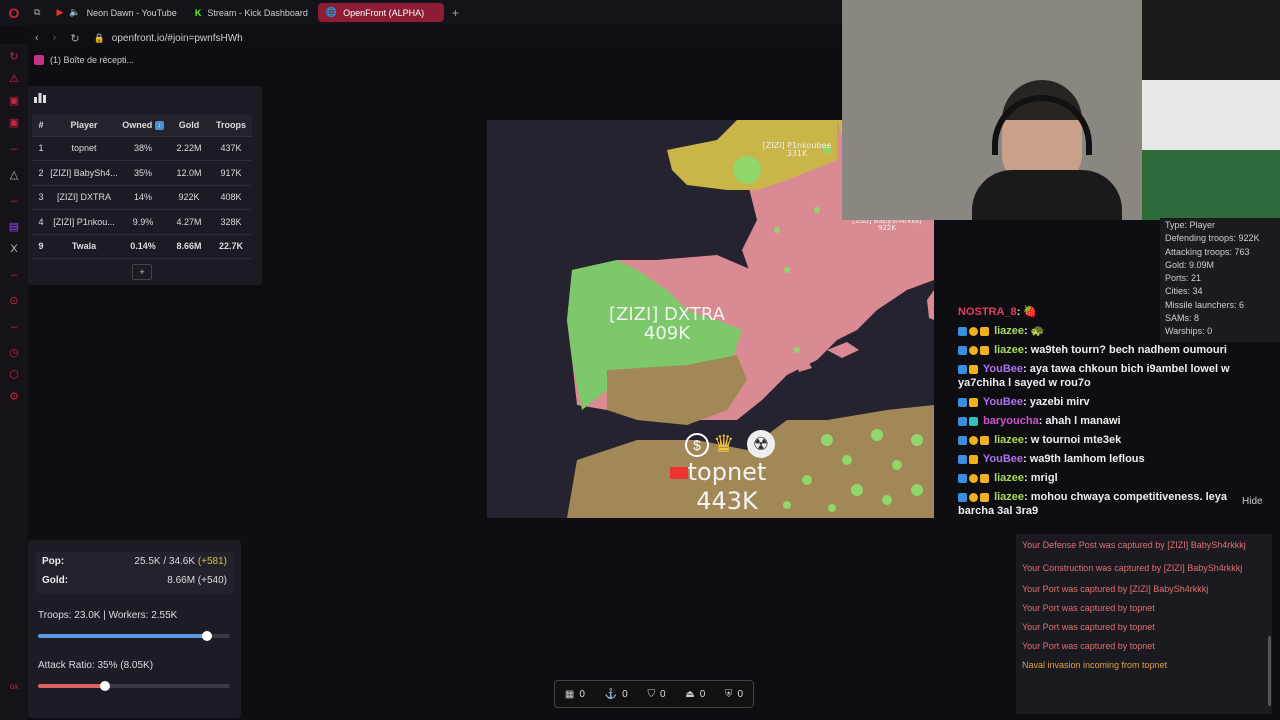 The height and width of the screenshot is (720, 1280). What do you see at coordinates (142, 246) in the screenshot?
I see `table-row-self: 9 Twala 0.14% 8.66M 22.7K` at bounding box center [142, 246].